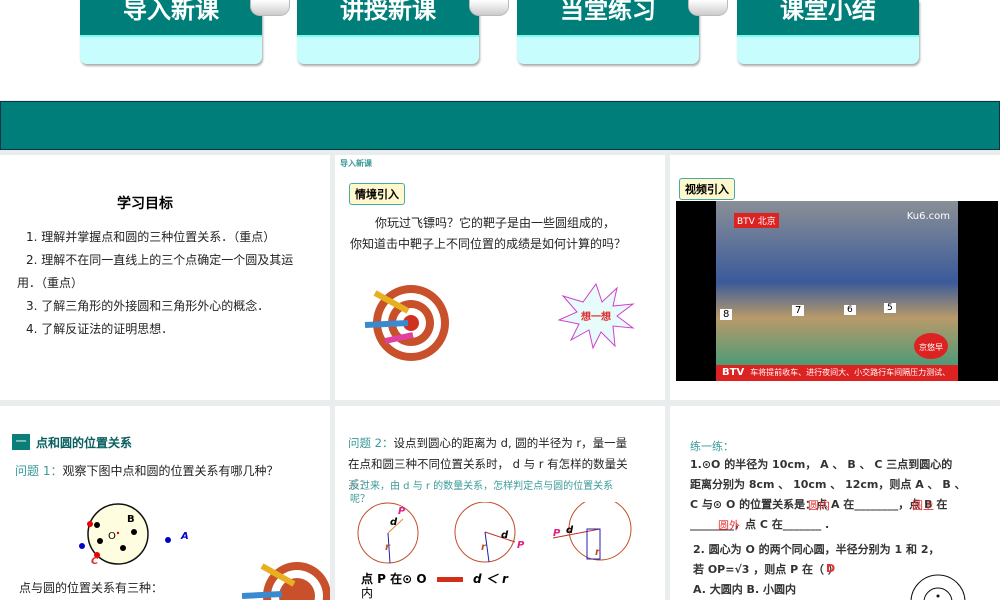  I want to click on objective-item: 2. 理解不在同一直线上的三个点确定一个圆及其运, so click(160, 260).